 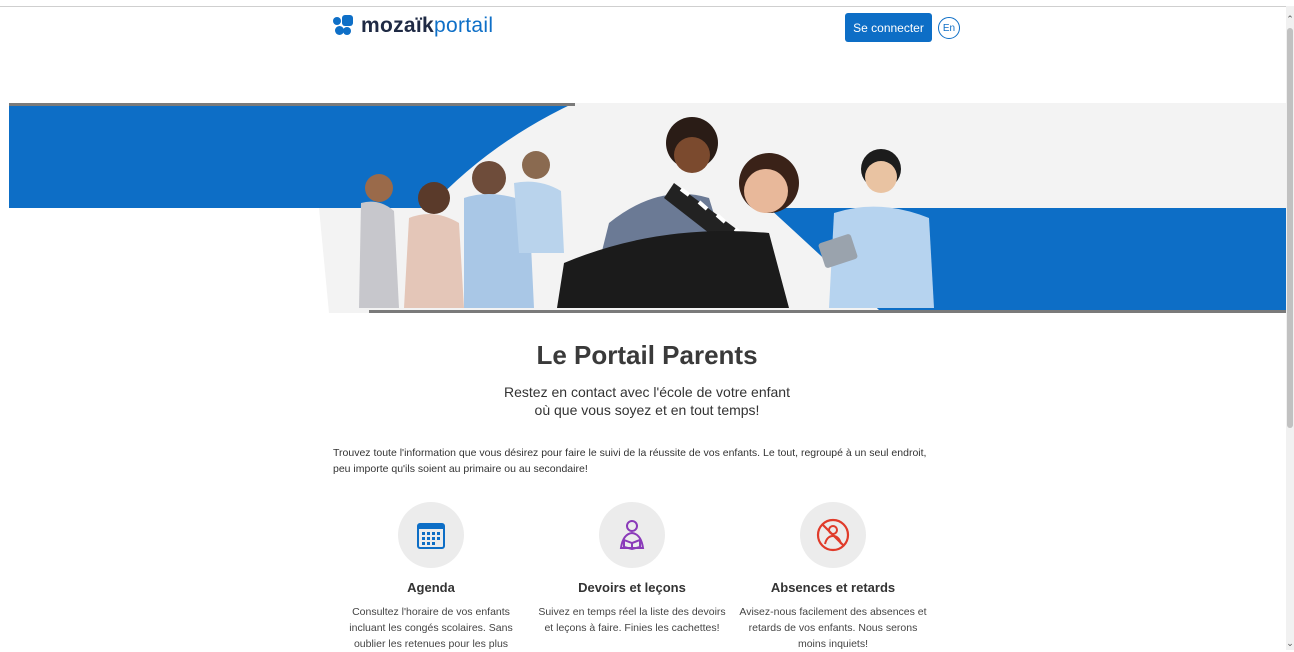 What do you see at coordinates (888, 27) in the screenshot?
I see `login-button: Se connecter` at bounding box center [888, 27].